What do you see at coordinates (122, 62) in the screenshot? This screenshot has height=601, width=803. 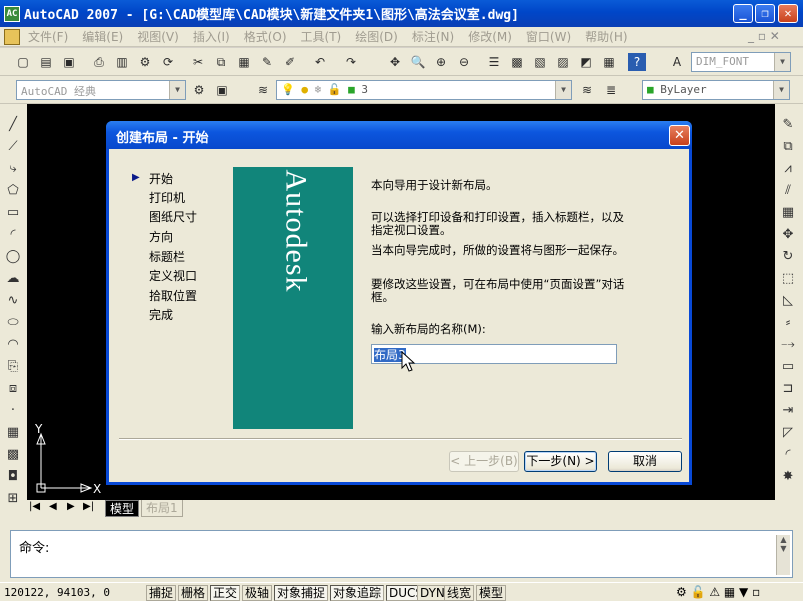 I see `plot-preview-icon: ▥` at bounding box center [122, 62].